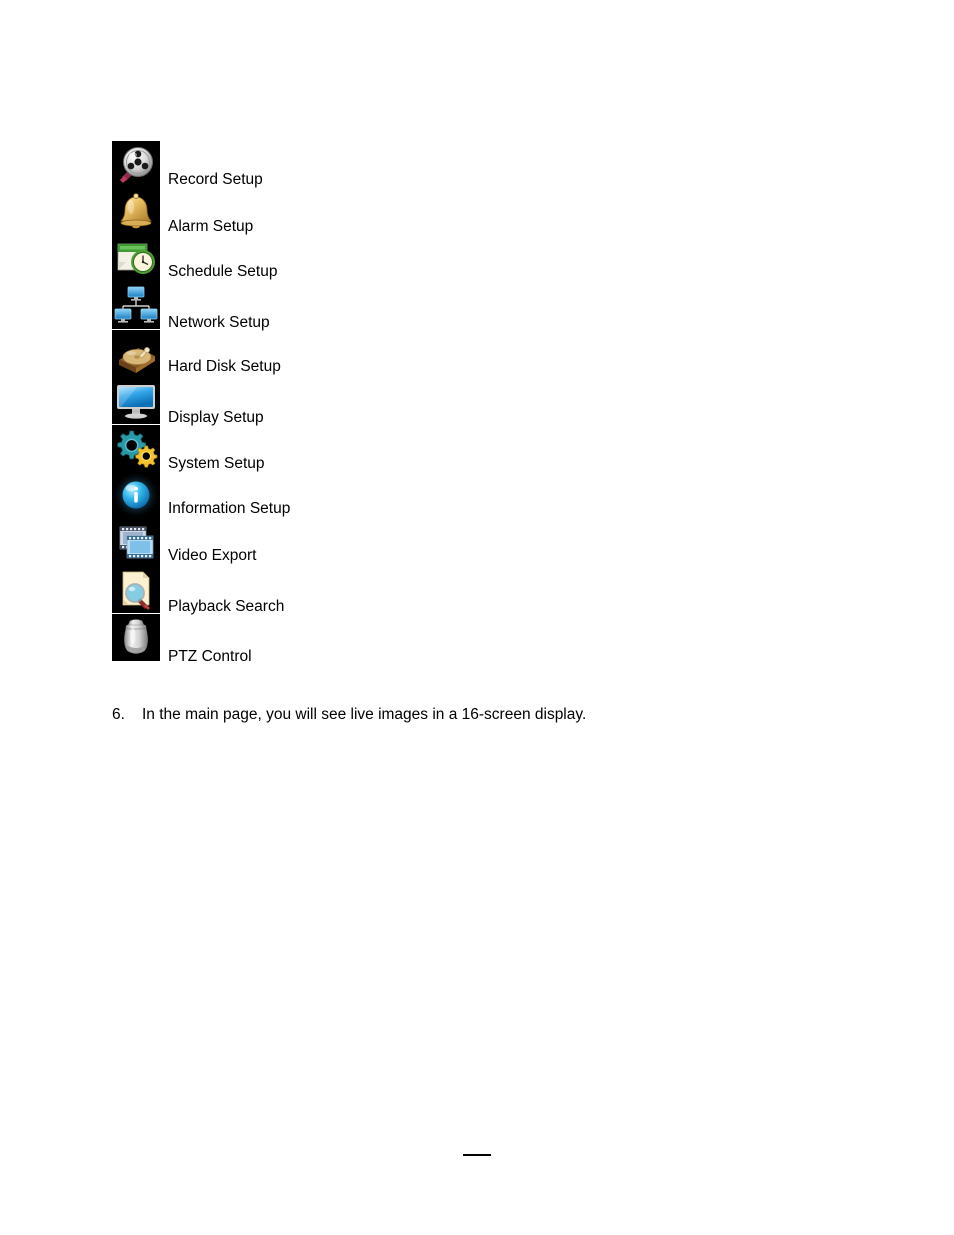  Describe the element at coordinates (216, 463) in the screenshot. I see `menu-label-system-setup: System Setup` at that location.